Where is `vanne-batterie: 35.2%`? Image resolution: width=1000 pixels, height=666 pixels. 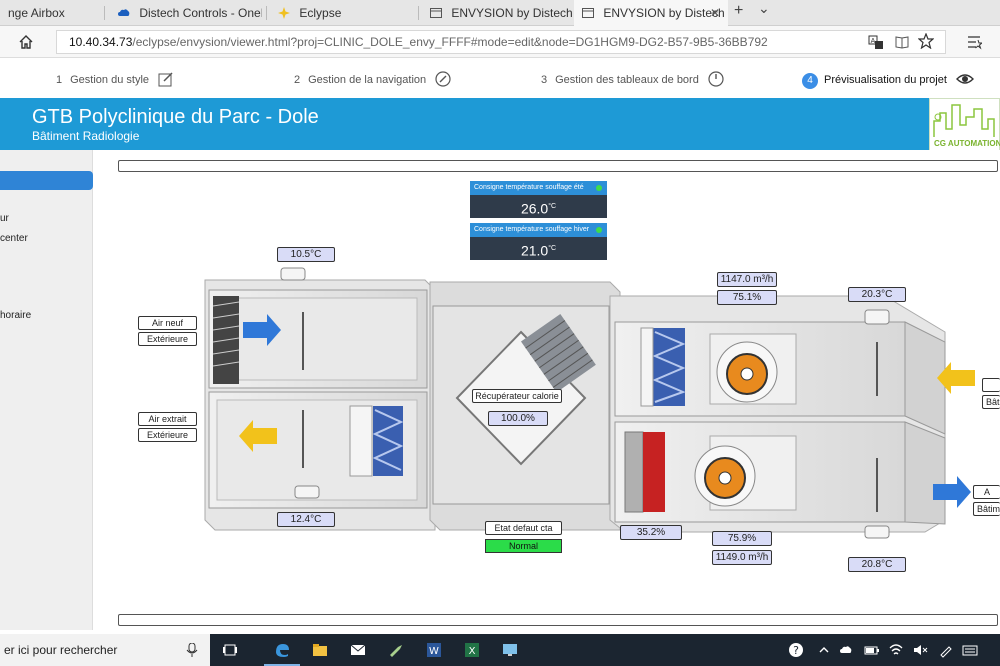 vanne-batterie: 35.2% is located at coordinates (651, 532).